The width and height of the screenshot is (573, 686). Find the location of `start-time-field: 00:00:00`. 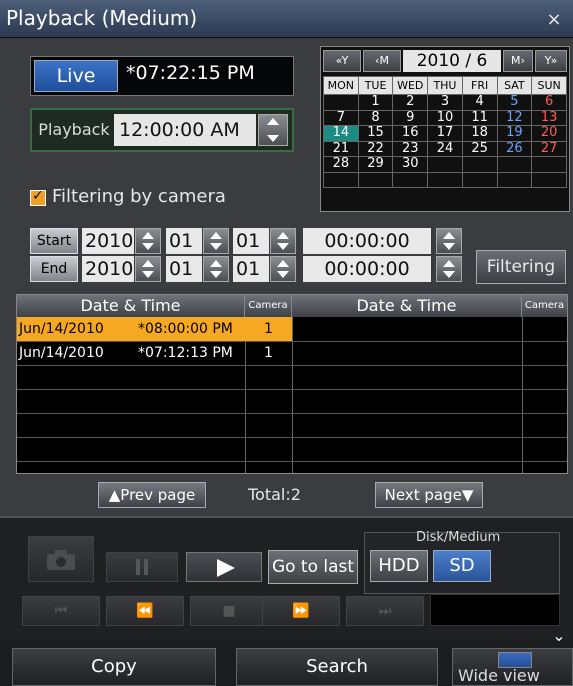

start-time-field: 00:00:00 is located at coordinates (367, 241).